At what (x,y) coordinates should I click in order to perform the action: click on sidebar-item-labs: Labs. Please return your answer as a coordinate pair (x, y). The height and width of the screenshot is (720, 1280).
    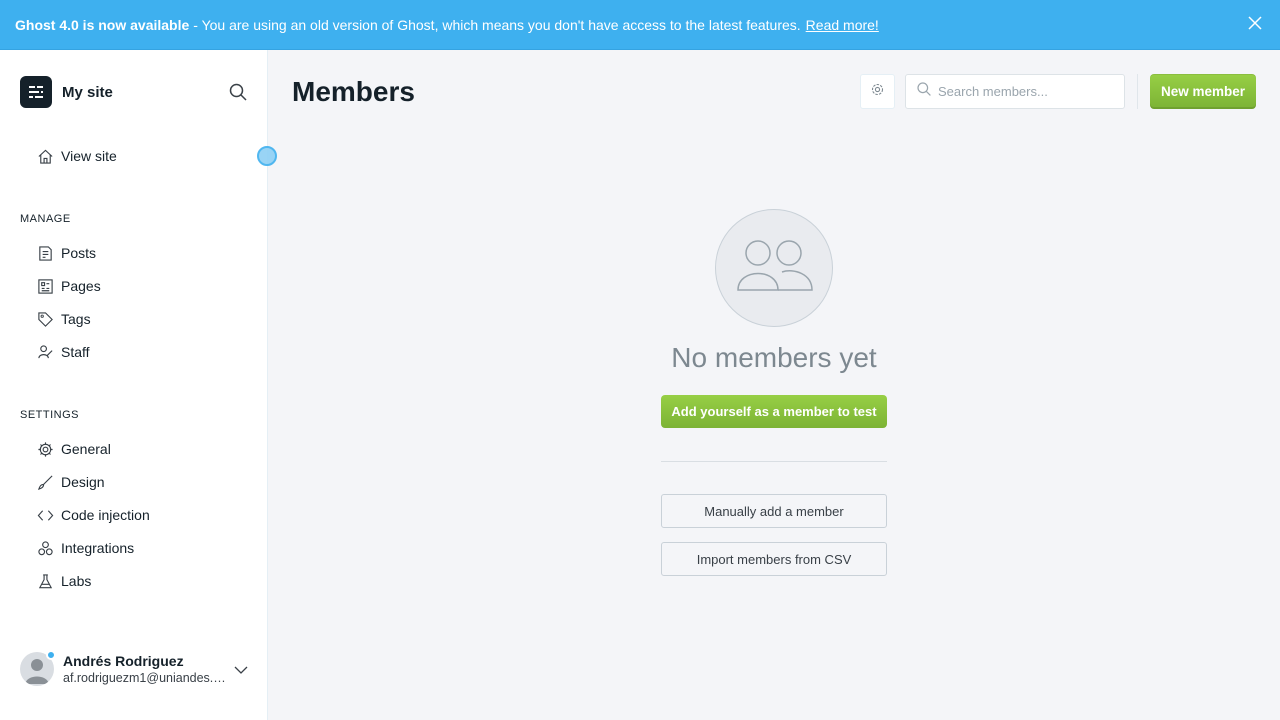
    Looking at the image, I should click on (63, 581).